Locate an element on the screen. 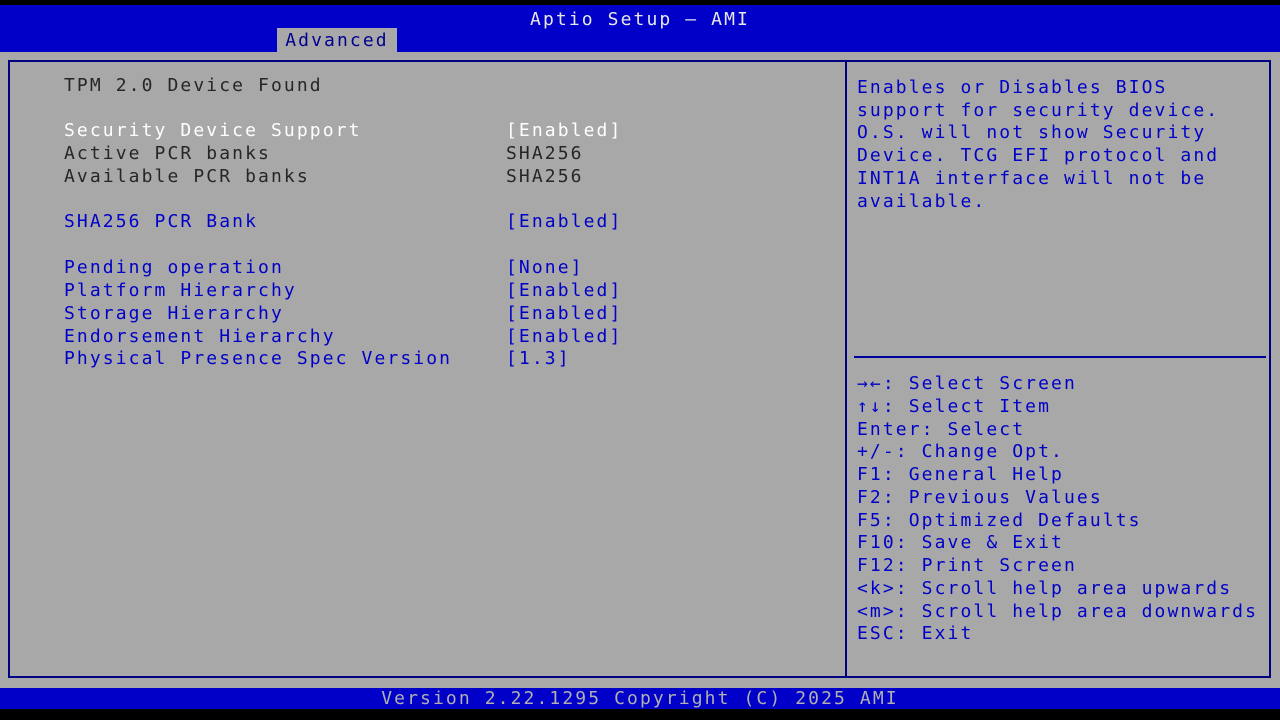 The height and width of the screenshot is (720, 1280). version-text: Version 2.22.1295 Copyright (C) 2025 AMI is located at coordinates (640, 698).